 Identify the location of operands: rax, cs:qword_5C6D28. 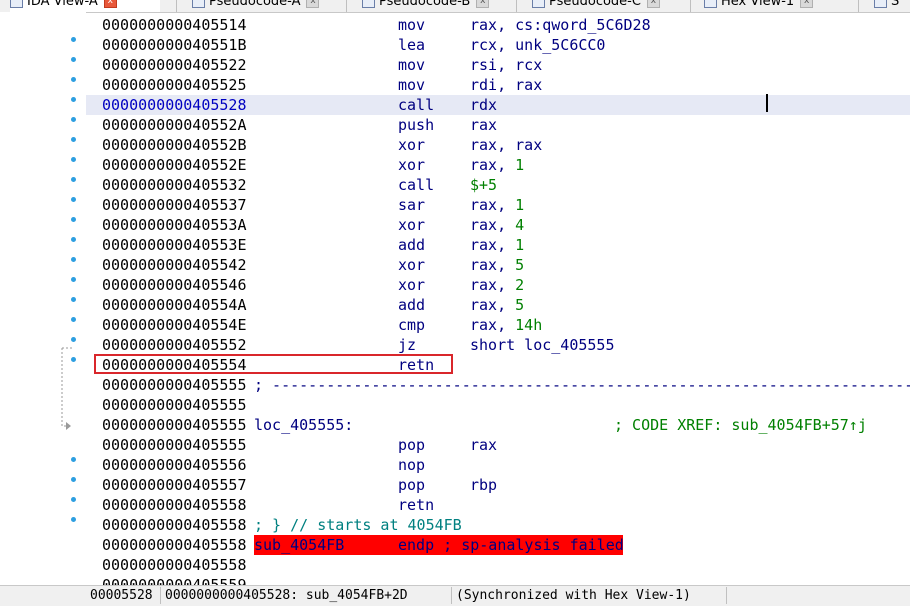
(560, 25).